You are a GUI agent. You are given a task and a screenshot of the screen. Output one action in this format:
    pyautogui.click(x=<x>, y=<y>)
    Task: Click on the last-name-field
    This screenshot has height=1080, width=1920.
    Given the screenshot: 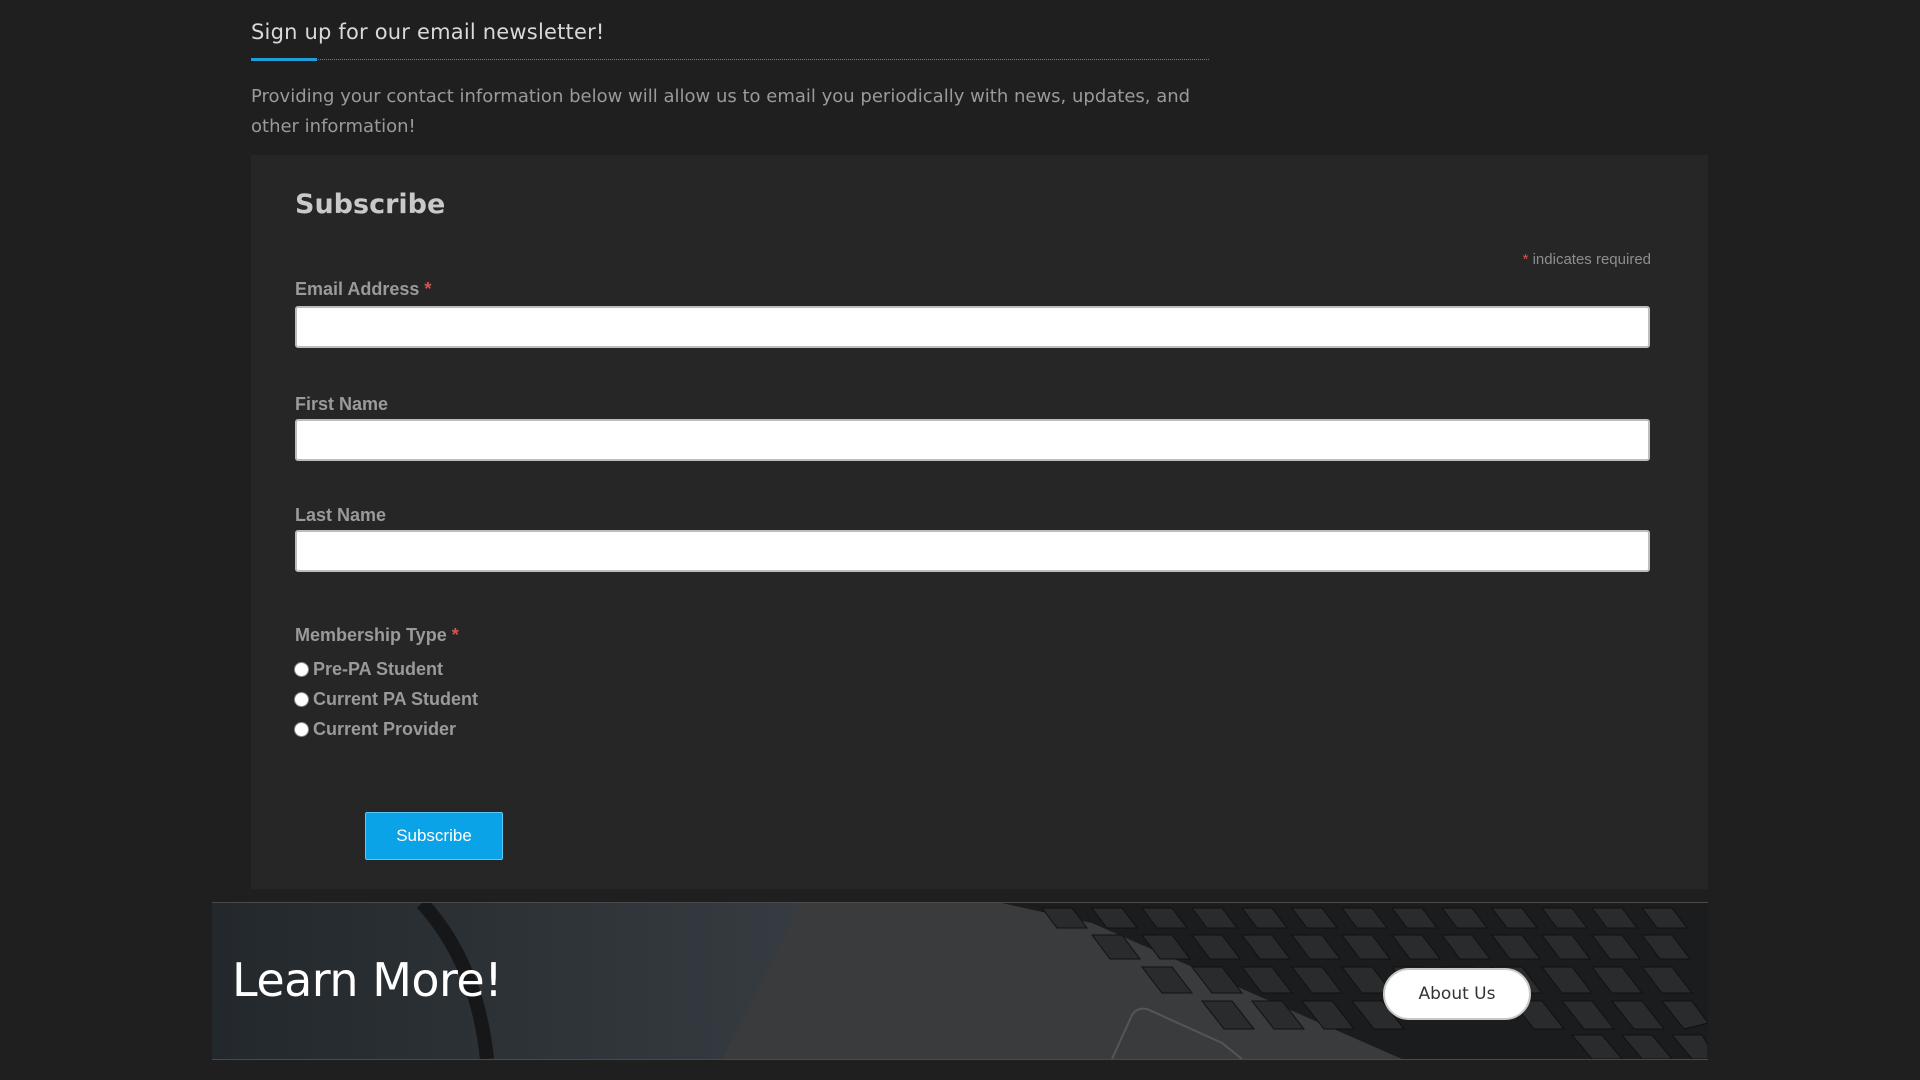 What is the action you would take?
    pyautogui.click(x=972, y=551)
    